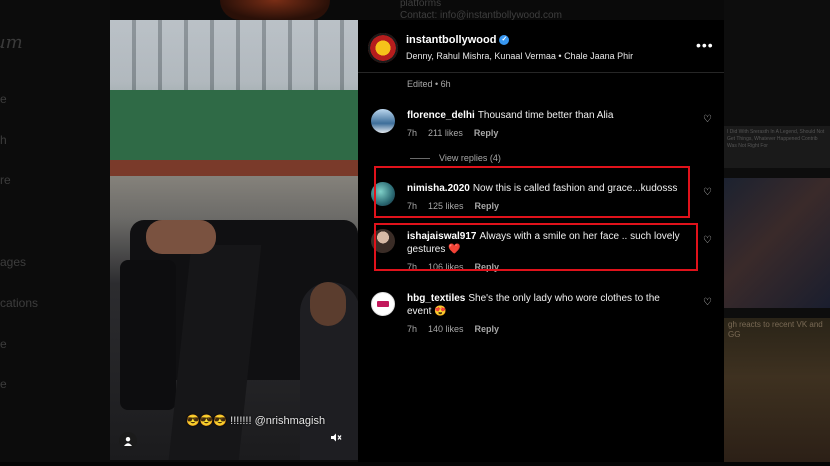 This screenshot has width=830, height=466. I want to click on video-awning-trim, so click(234, 168).